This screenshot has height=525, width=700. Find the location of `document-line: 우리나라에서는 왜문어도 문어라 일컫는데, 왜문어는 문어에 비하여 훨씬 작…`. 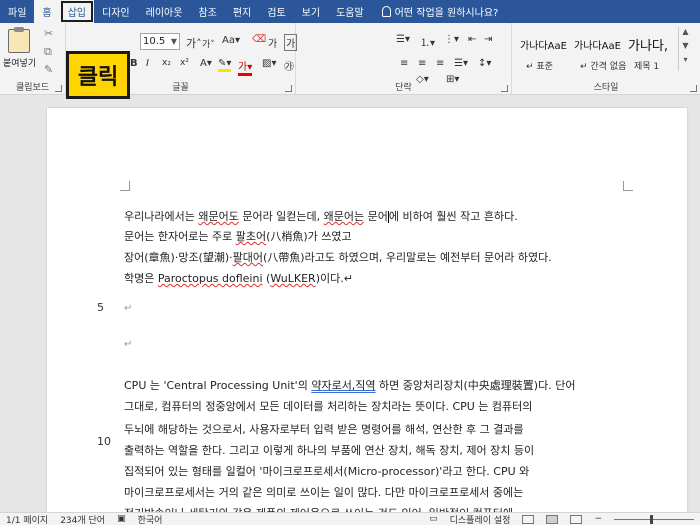

document-line: 우리나라에서는 왜문어도 문어라 일컫는데, 왜문어는 문어에 비하여 훨씬 작… is located at coordinates (321, 216).